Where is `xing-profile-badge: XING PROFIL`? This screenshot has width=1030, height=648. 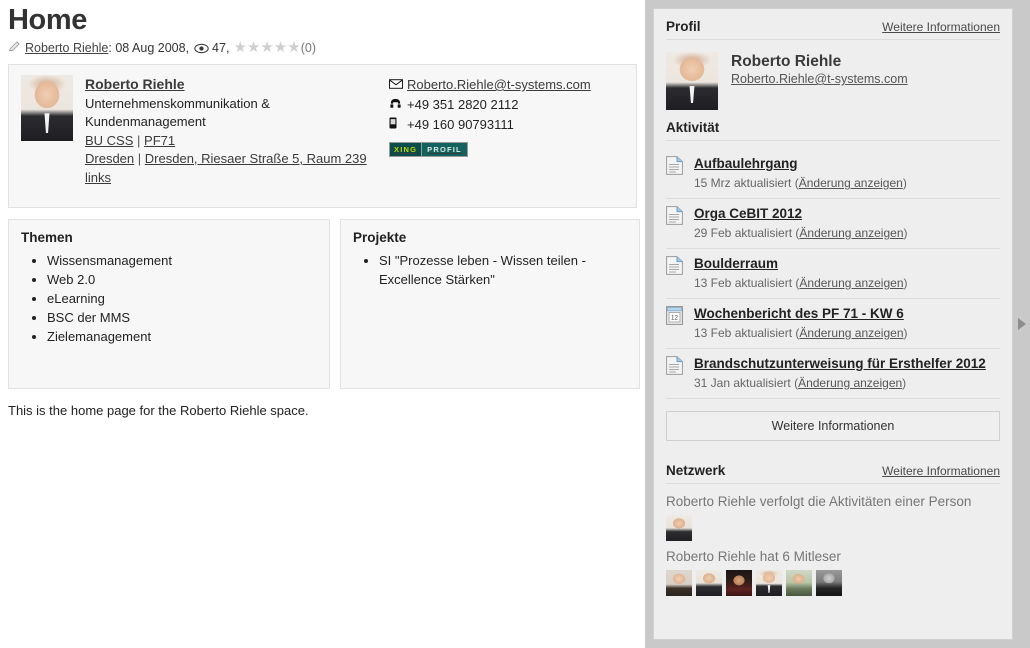 xing-profile-badge: XING PROFIL is located at coordinates (428, 149).